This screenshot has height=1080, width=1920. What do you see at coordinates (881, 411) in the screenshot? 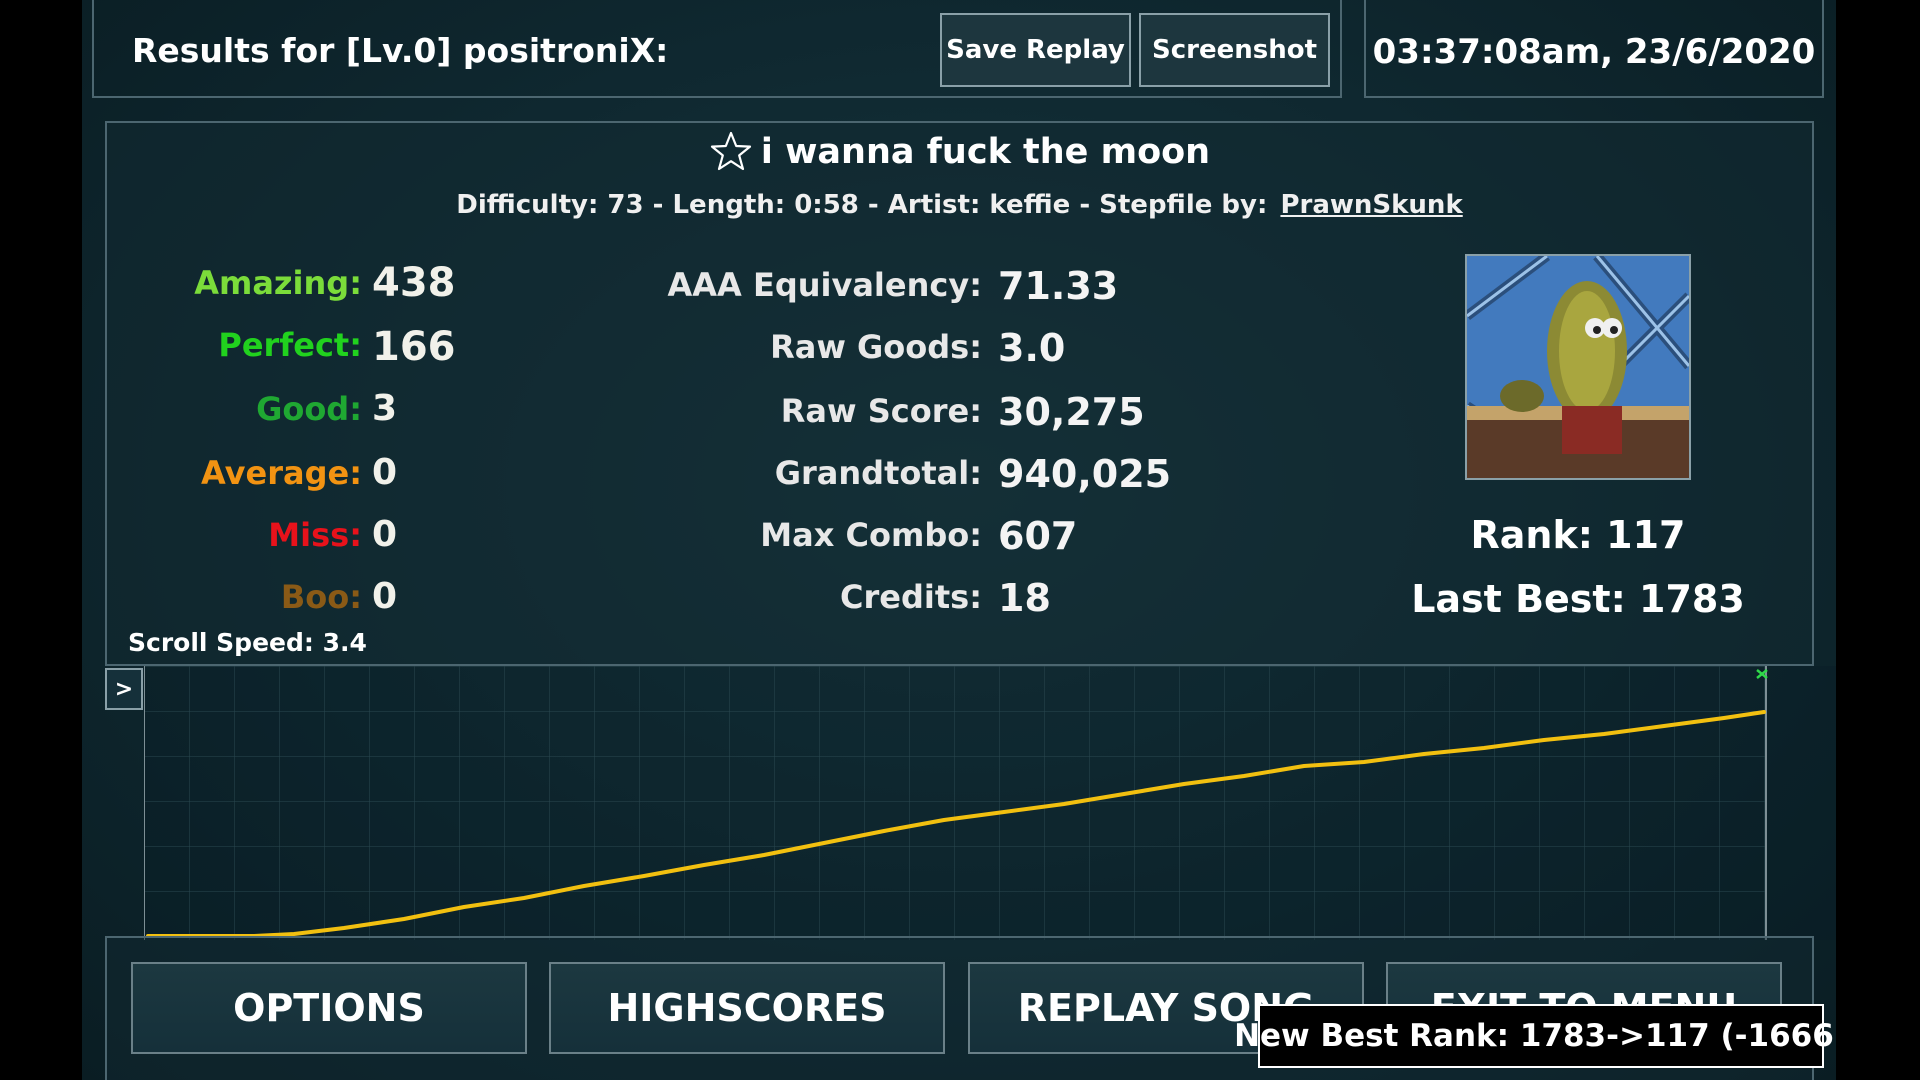
I see `raw-score-label: Raw Score:` at bounding box center [881, 411].